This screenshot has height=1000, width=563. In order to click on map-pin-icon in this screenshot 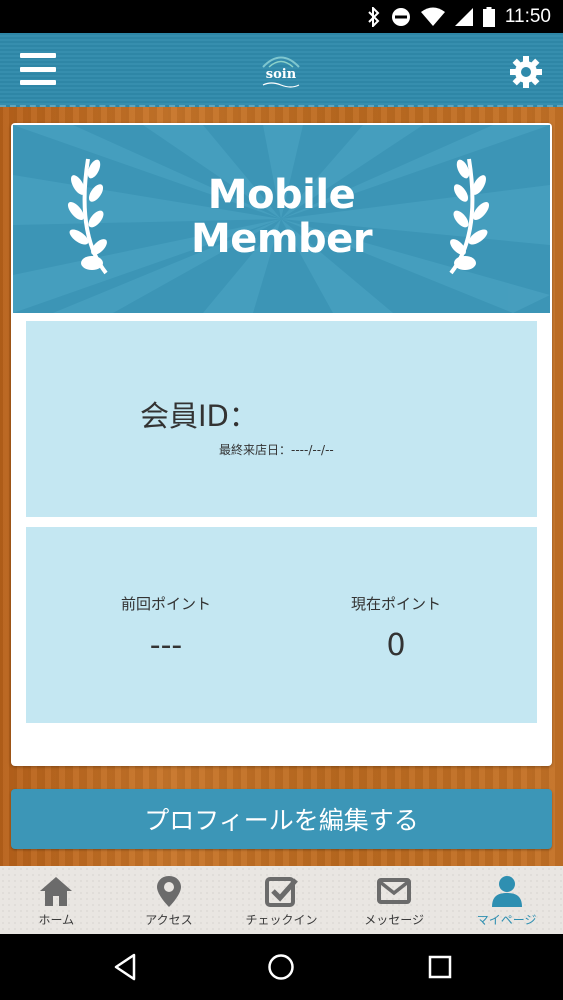, I will do `click(168, 891)`.